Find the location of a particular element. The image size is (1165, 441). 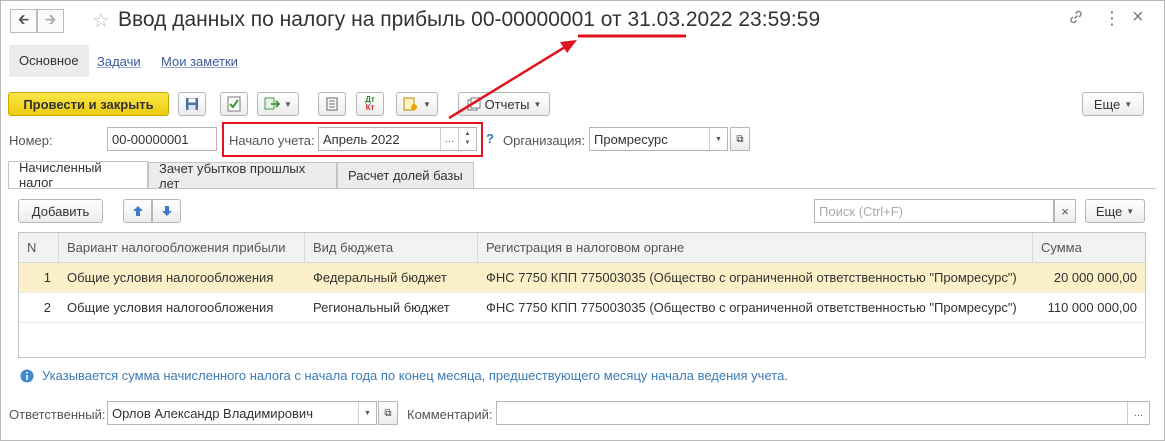

debit-credit-button: Дт Кт is located at coordinates (370, 104).